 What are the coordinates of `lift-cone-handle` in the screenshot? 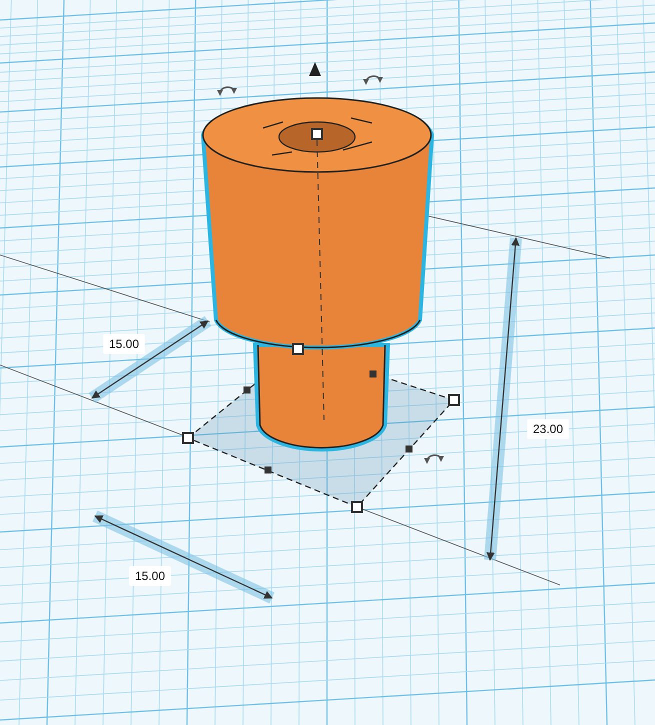 It's located at (315, 69).